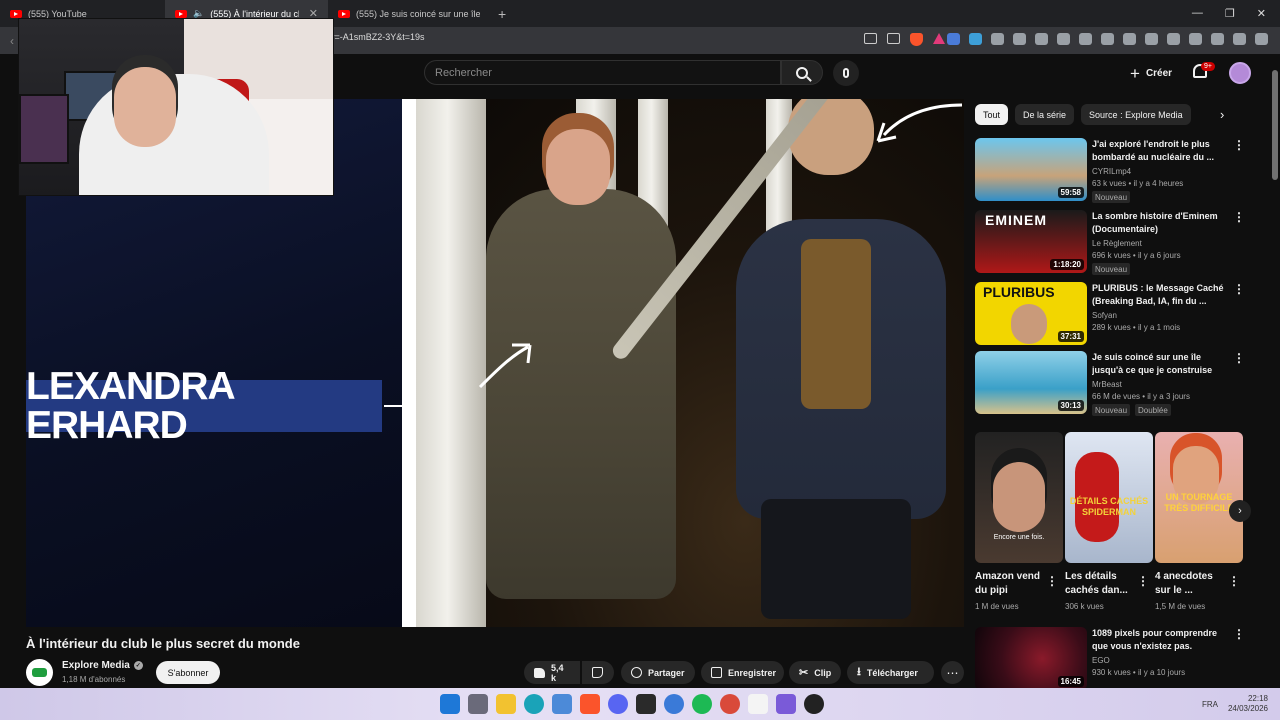  What do you see at coordinates (1239, 39) in the screenshot?
I see `vpn-icon` at bounding box center [1239, 39].